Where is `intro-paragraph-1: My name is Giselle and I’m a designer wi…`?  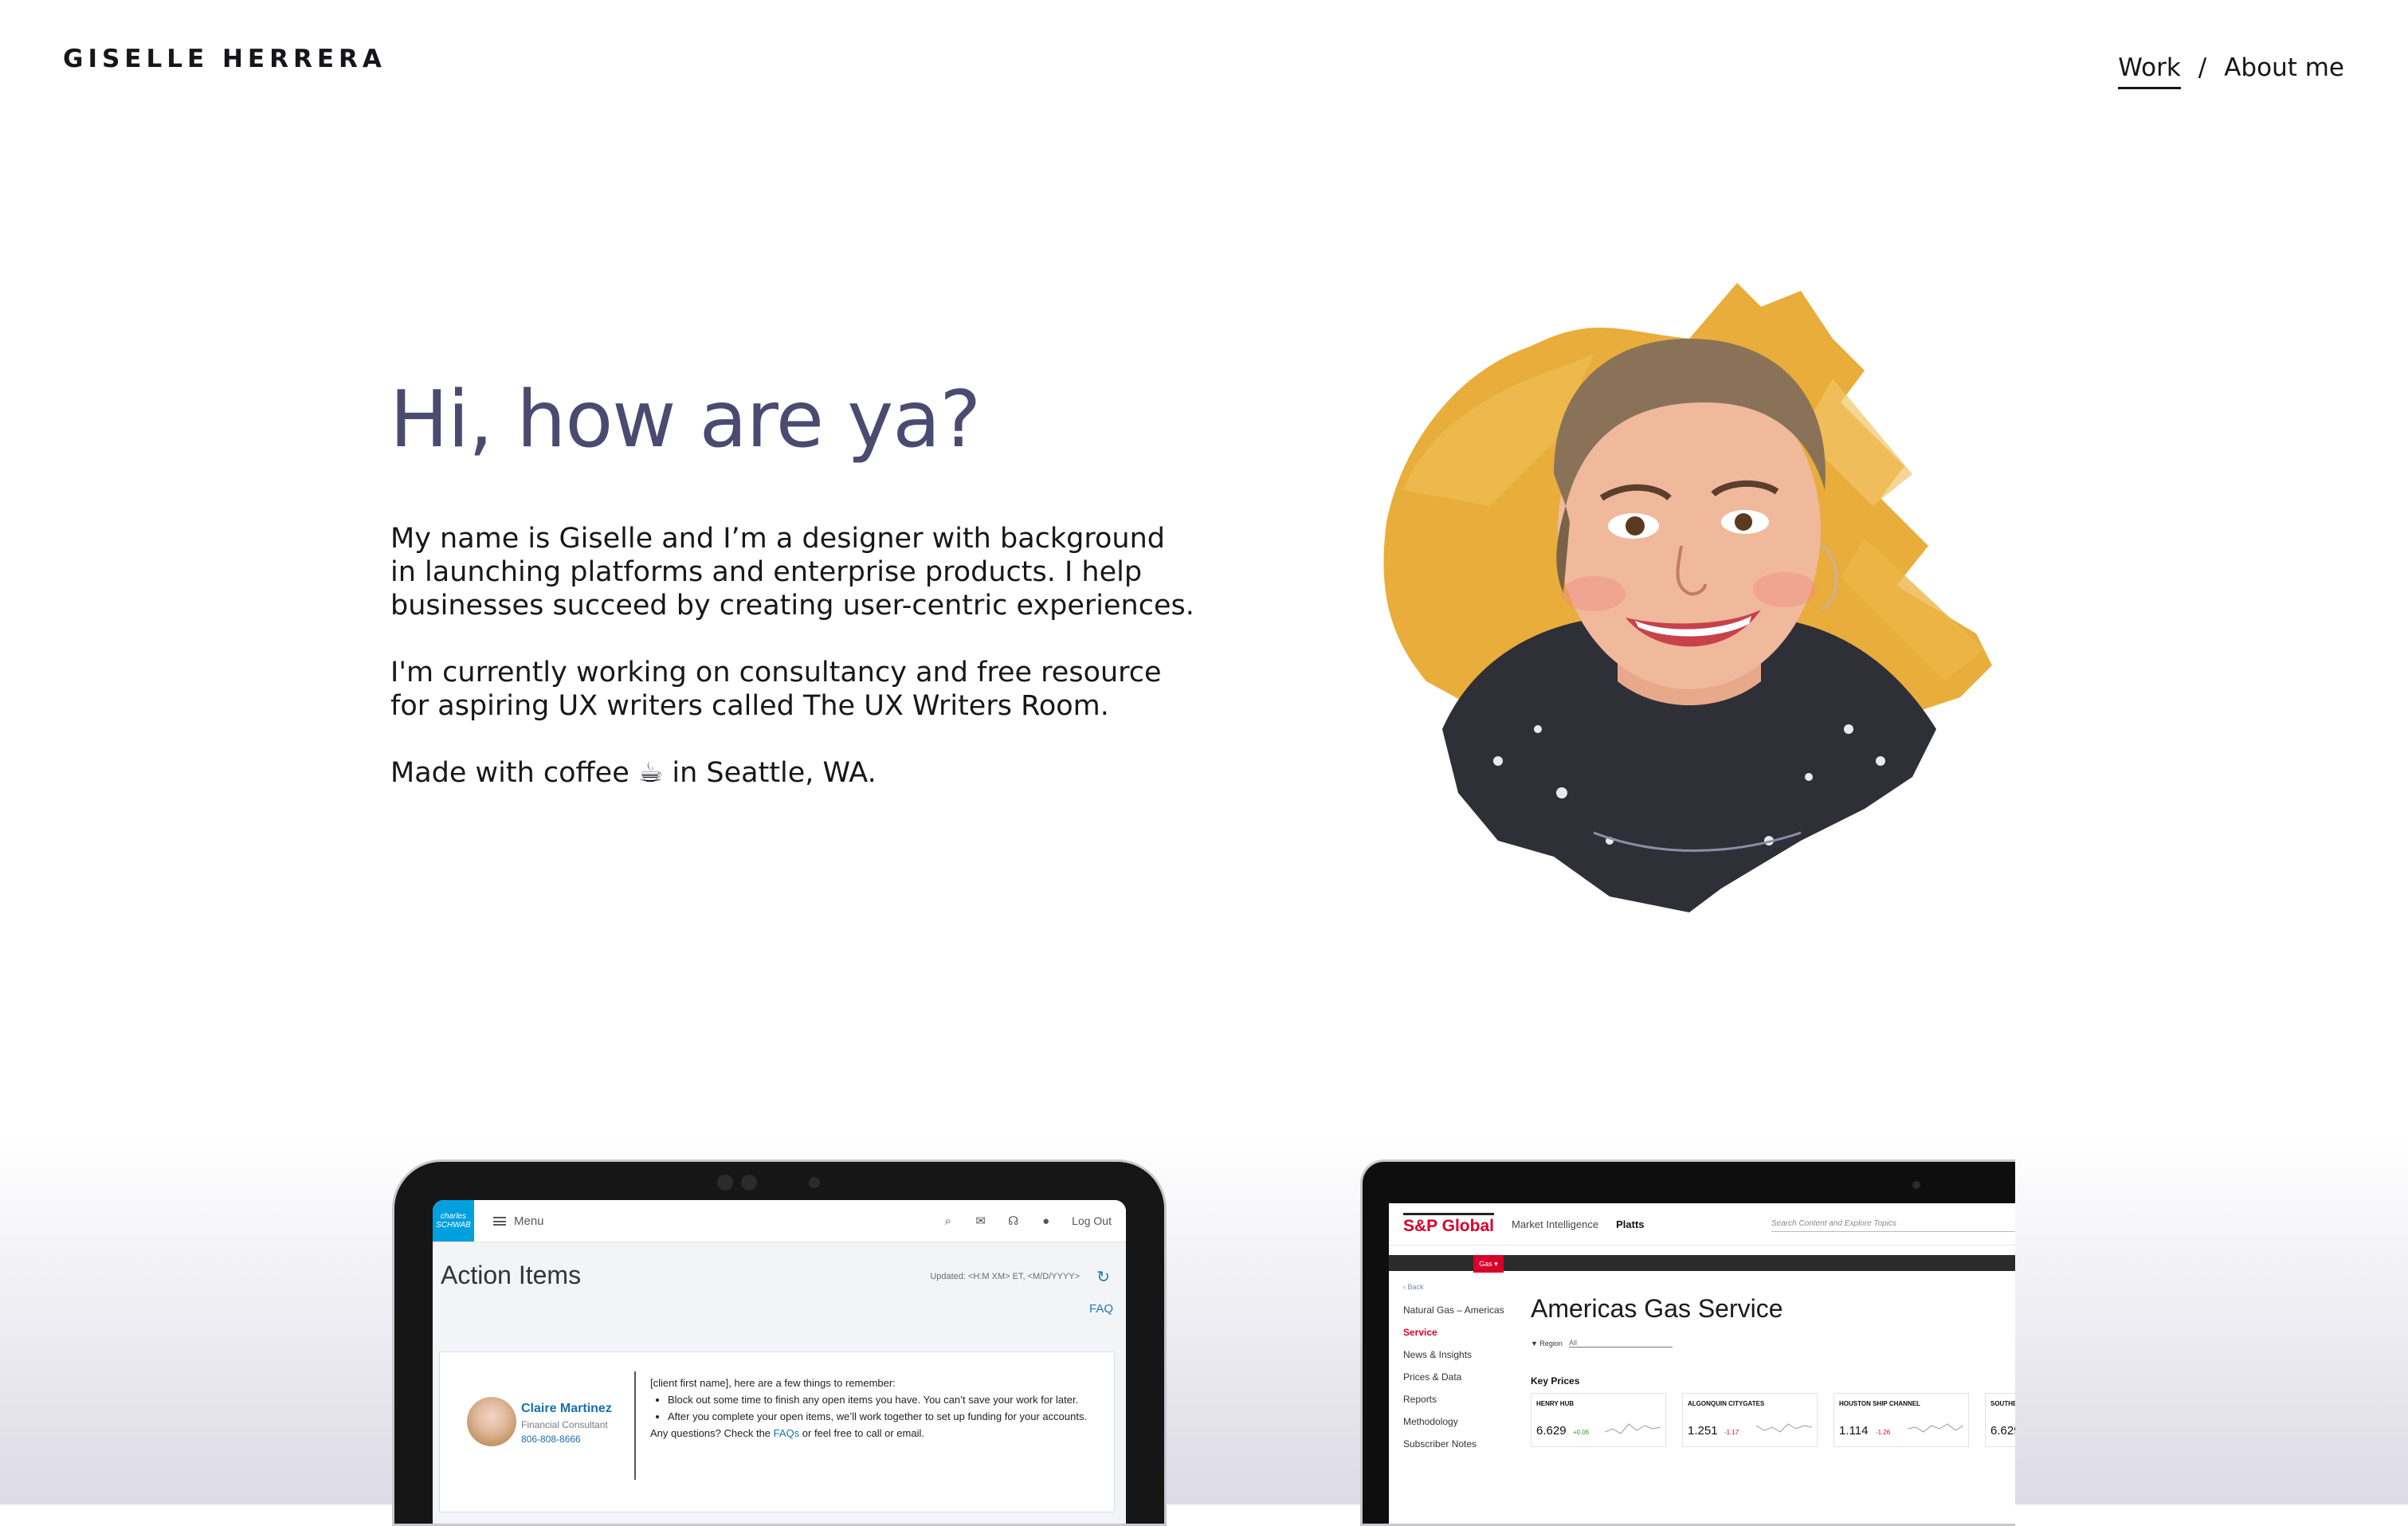
intro-paragraph-1: My name is Giselle and I’m a designer wi… is located at coordinates (792, 572).